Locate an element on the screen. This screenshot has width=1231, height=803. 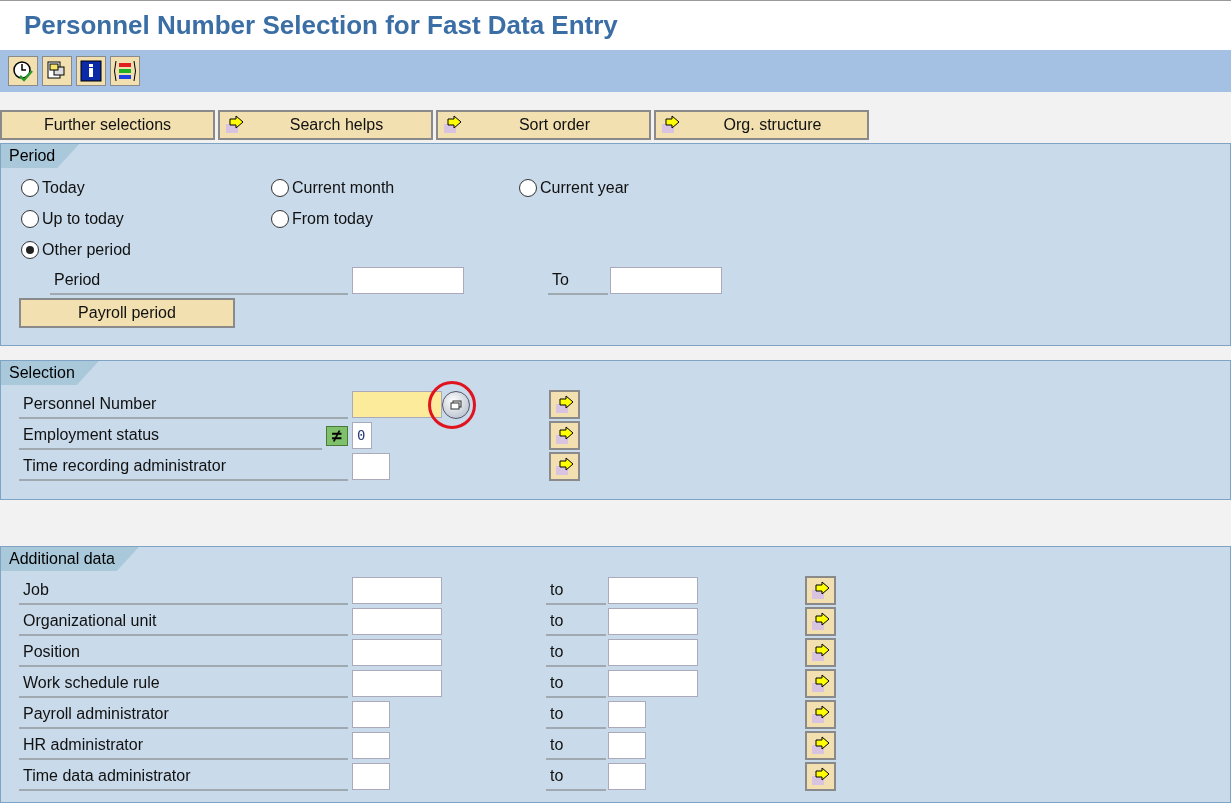
section-title: Additional data is located at coordinates (70, 559).